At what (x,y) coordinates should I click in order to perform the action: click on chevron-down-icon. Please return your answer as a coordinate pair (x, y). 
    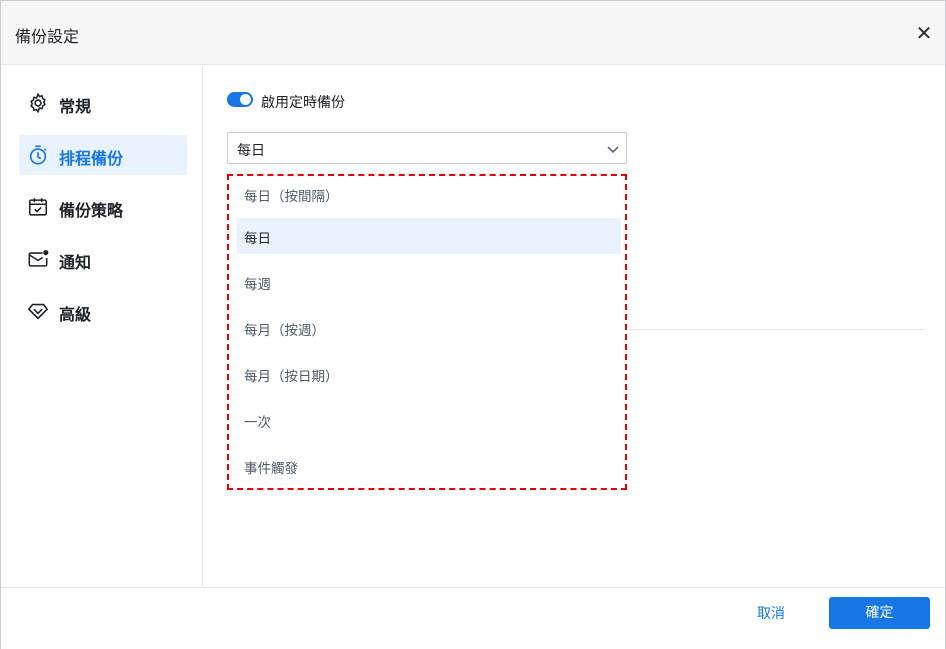
    Looking at the image, I should click on (613, 150).